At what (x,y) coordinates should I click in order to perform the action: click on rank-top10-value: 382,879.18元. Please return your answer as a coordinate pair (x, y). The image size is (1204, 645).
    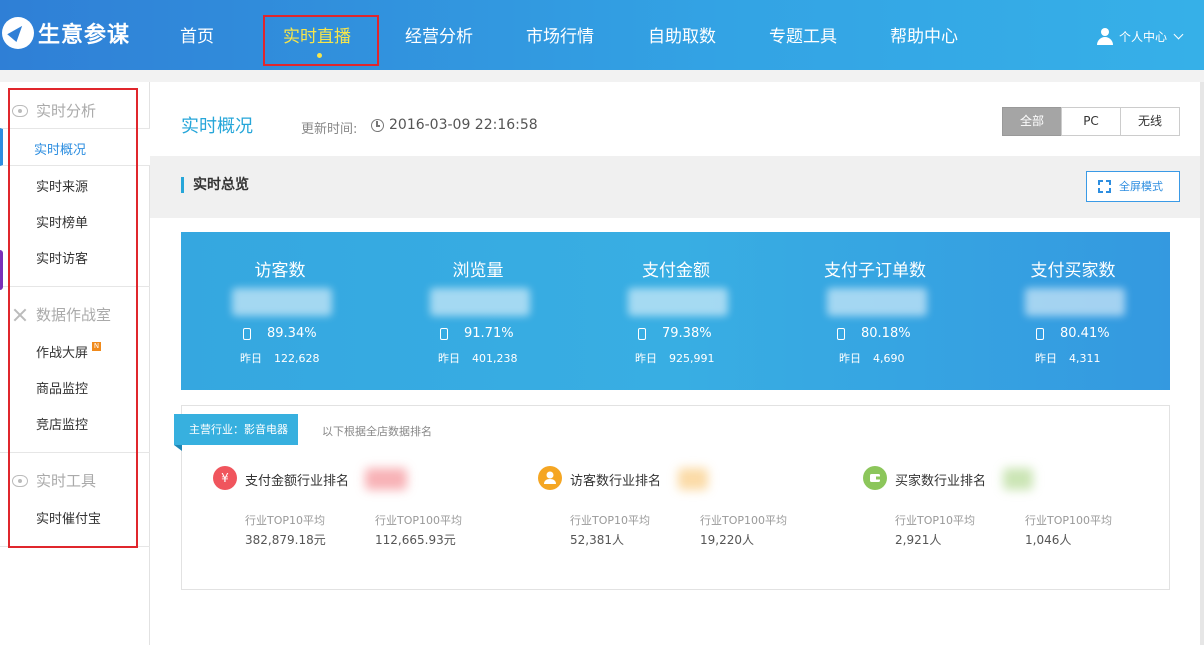
    Looking at the image, I should click on (285, 540).